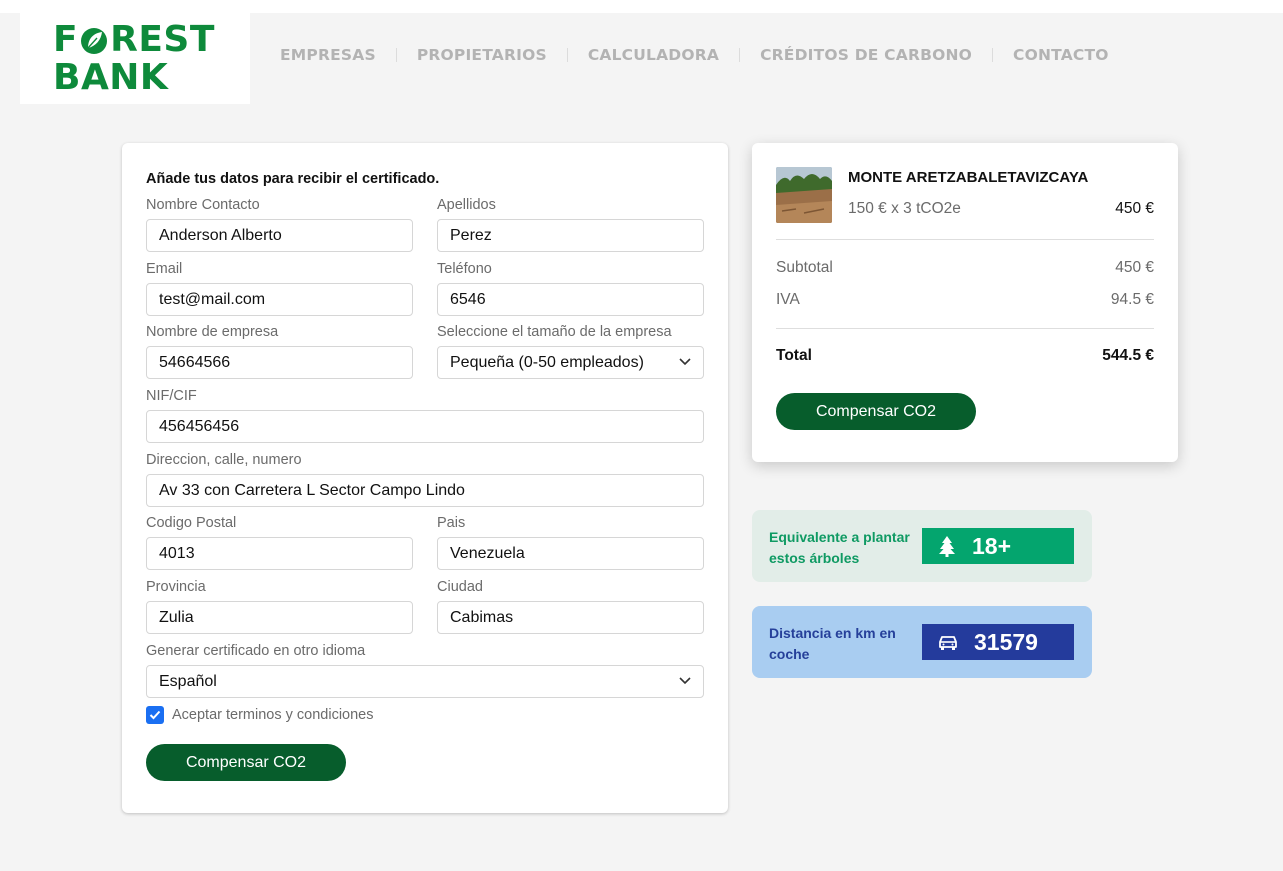  I want to click on empresa-label: Nombre de empresa, so click(212, 332).